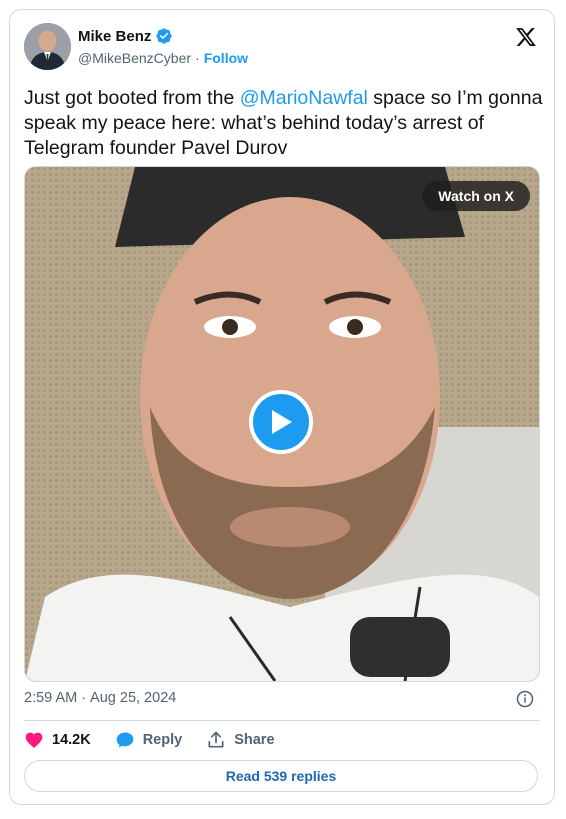 This screenshot has width=566, height=819. I want to click on tweet-timestamp: 2:59 AM · Aug 25, 2024, so click(100, 698).